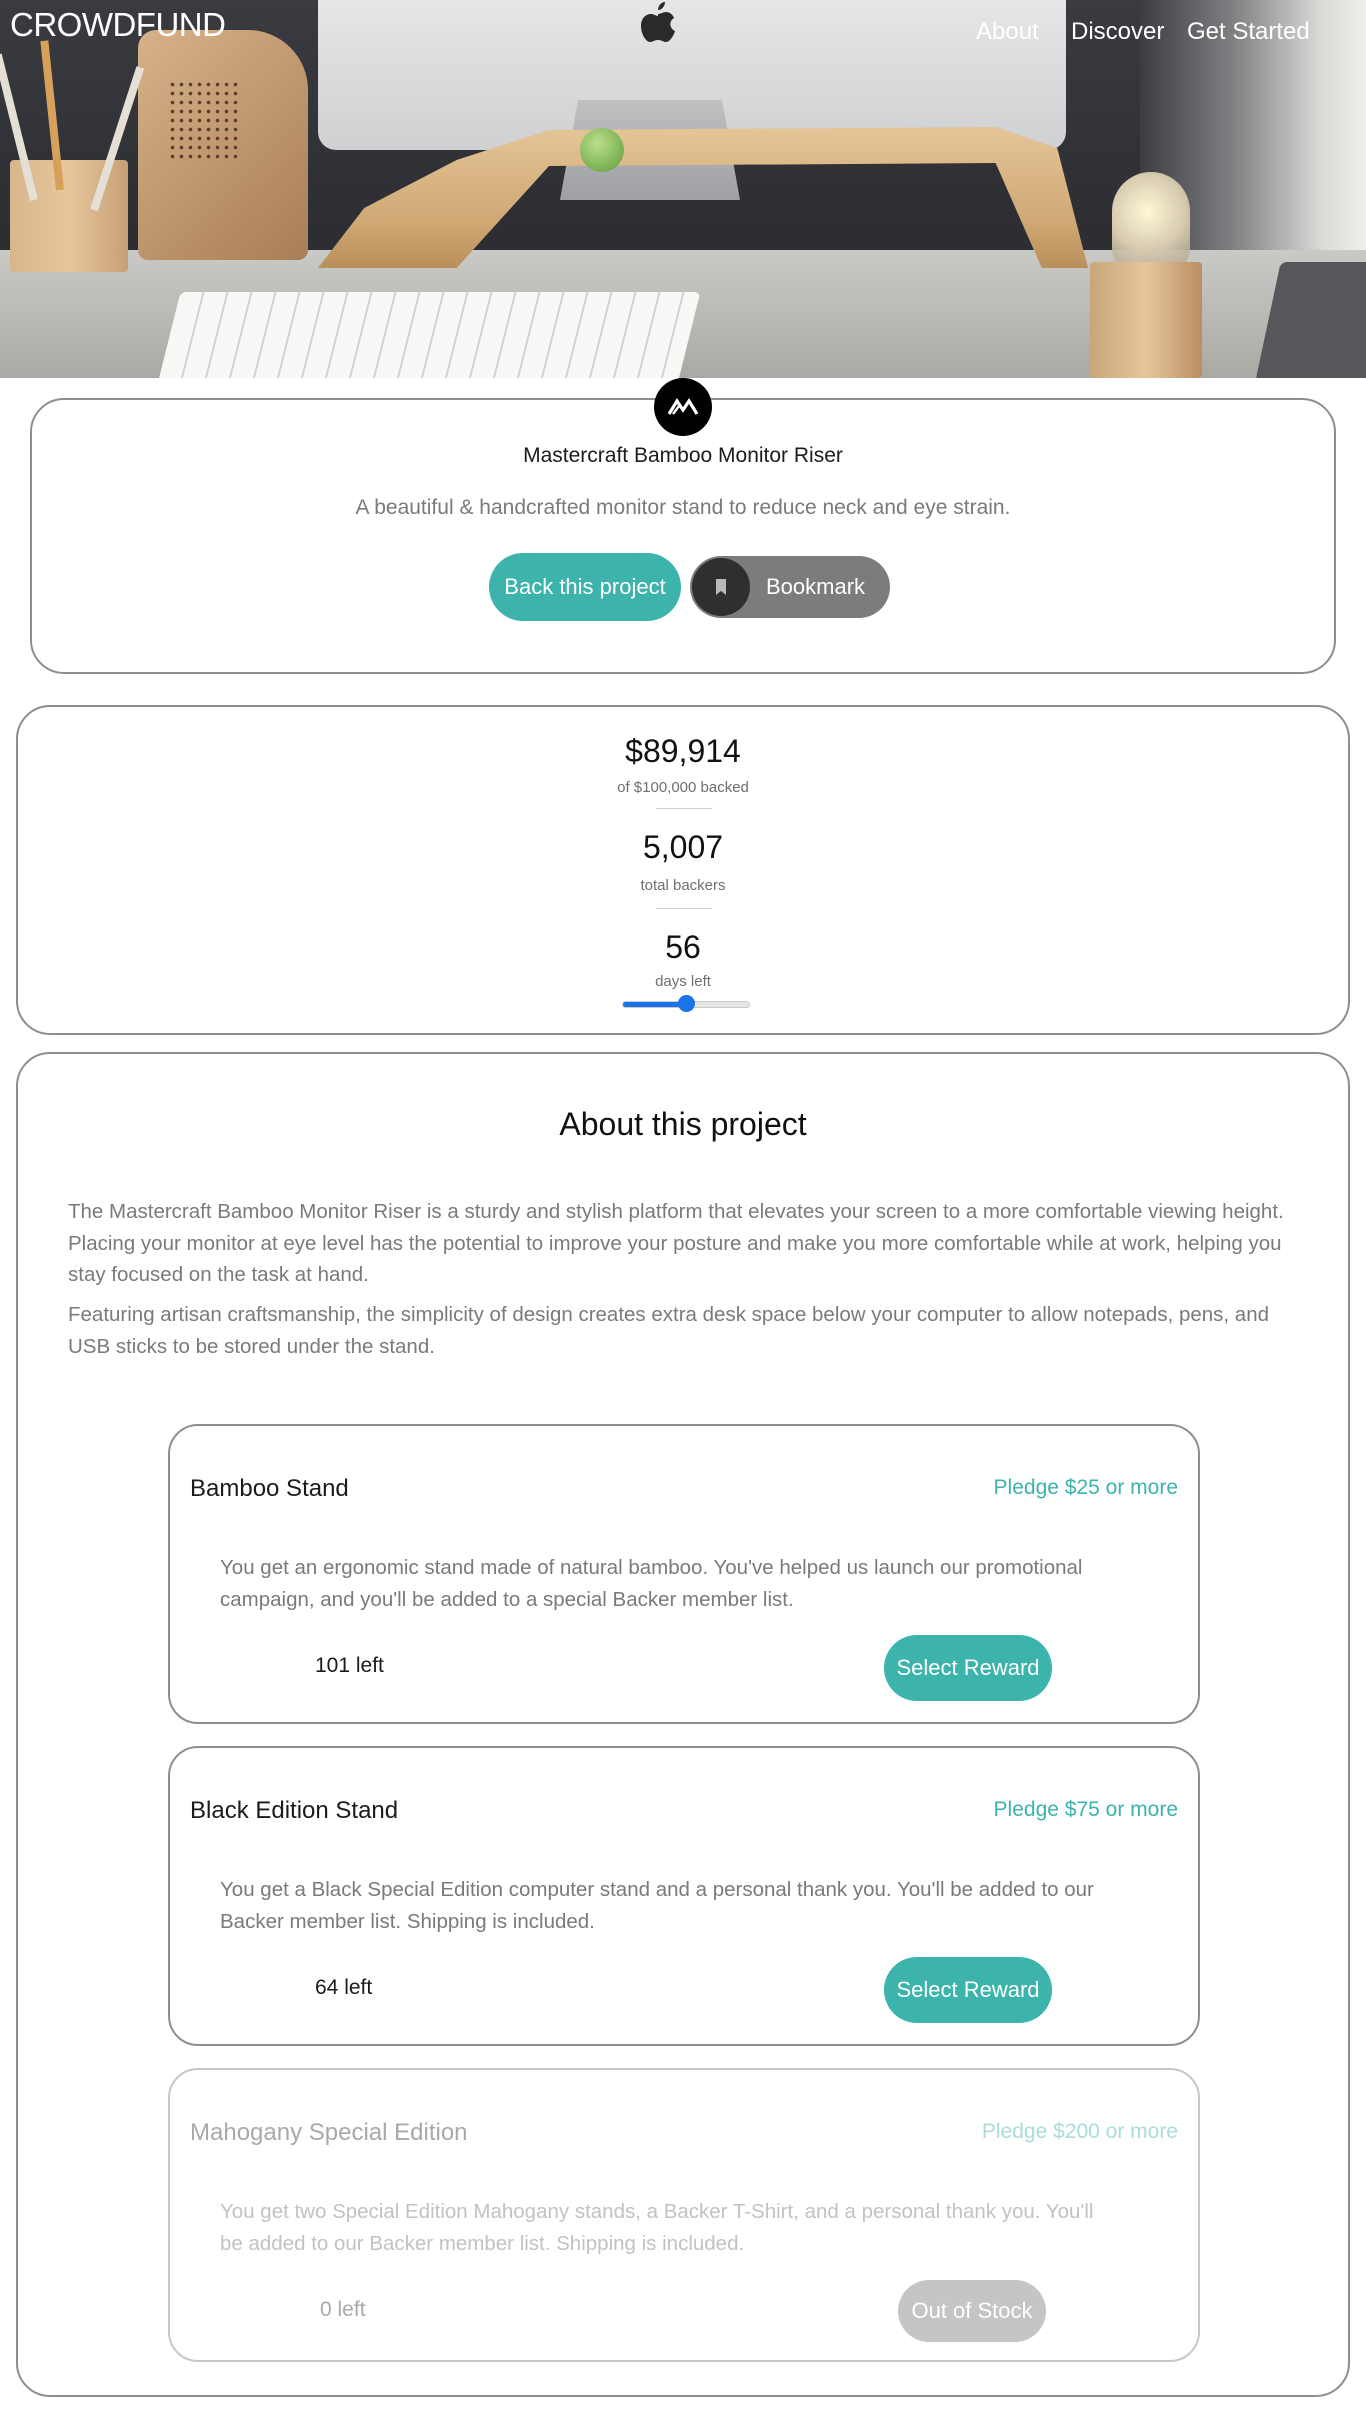 The height and width of the screenshot is (2411, 1366). Describe the element at coordinates (686, 1003) in the screenshot. I see `progress-slider-thumb` at that location.